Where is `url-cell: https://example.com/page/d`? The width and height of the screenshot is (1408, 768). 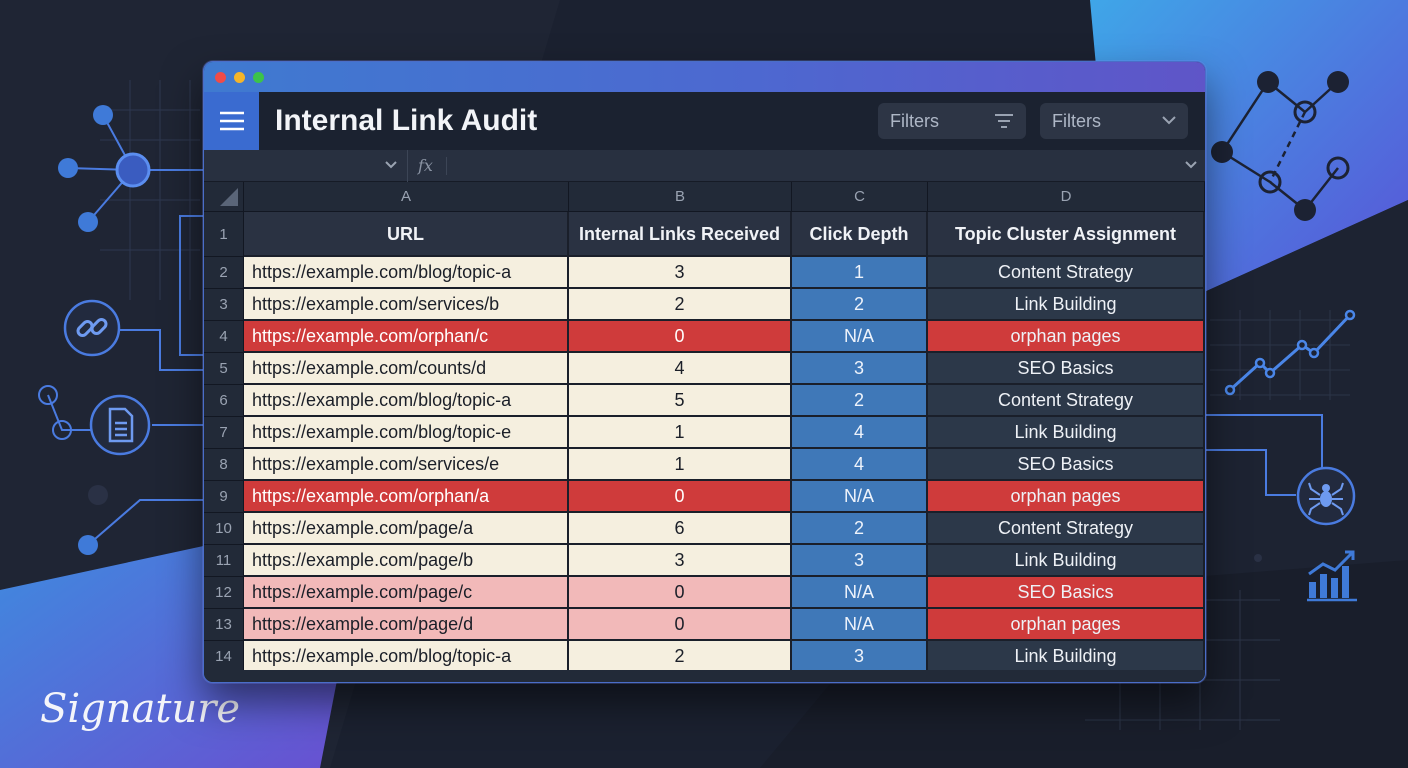
url-cell: https://example.com/page/d is located at coordinates (406, 625).